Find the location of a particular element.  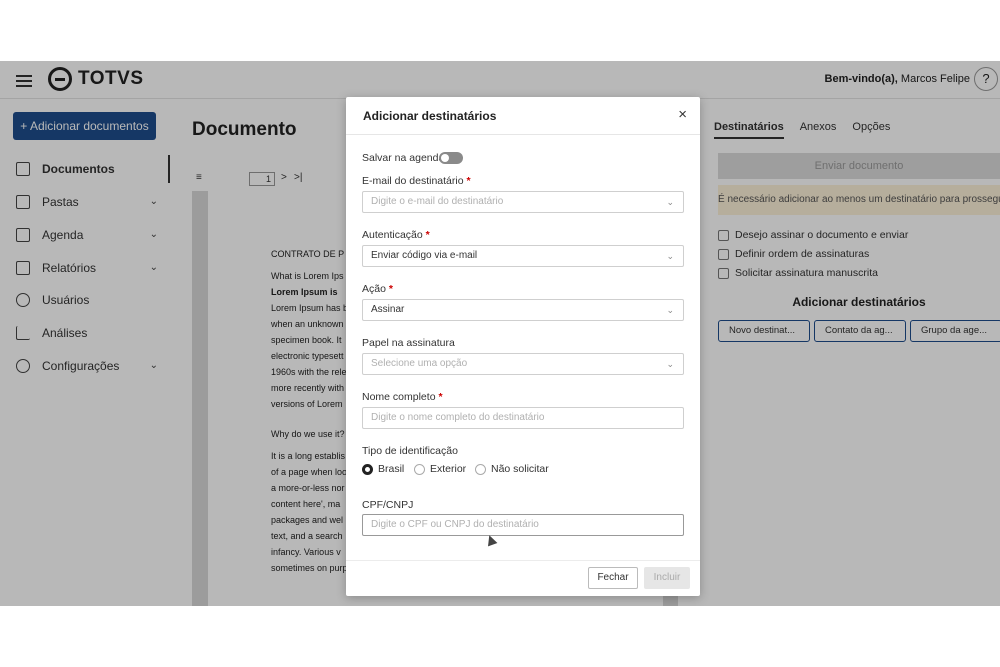

name-placeholder: Digite o nome completo do destinatário is located at coordinates (458, 417).